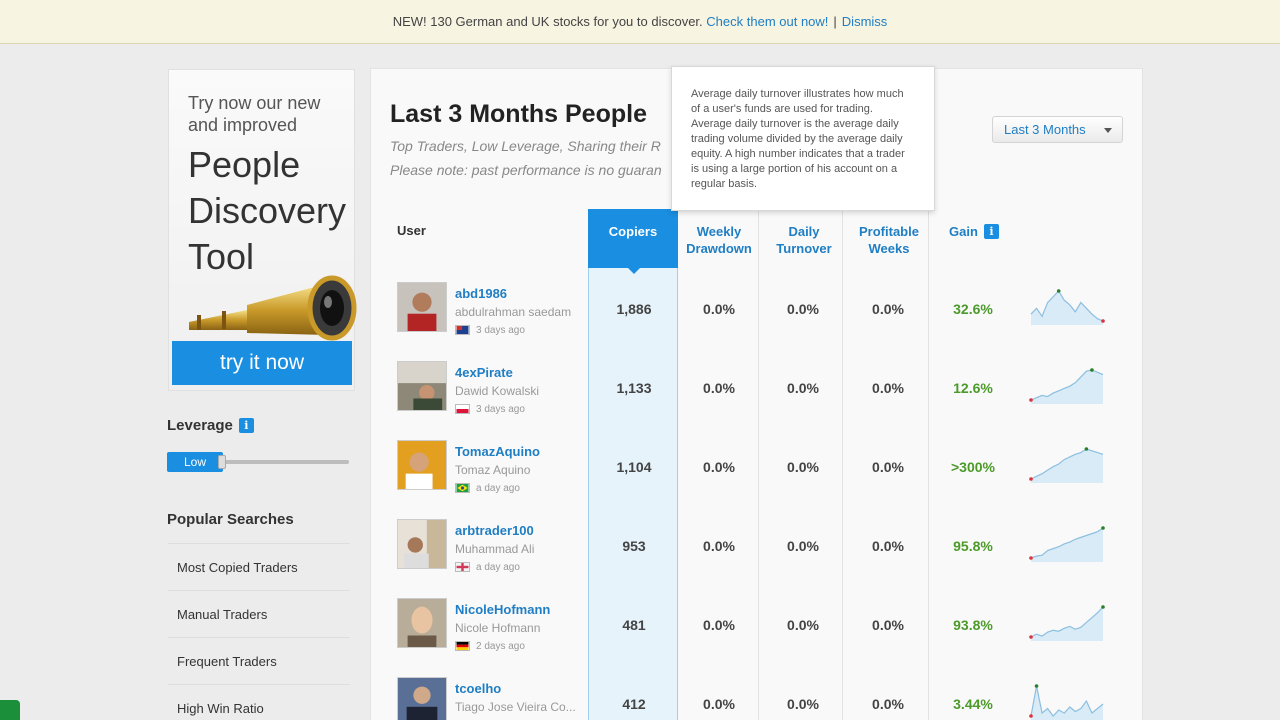  I want to click on popular-searches-title: Popular Searches, so click(230, 519).